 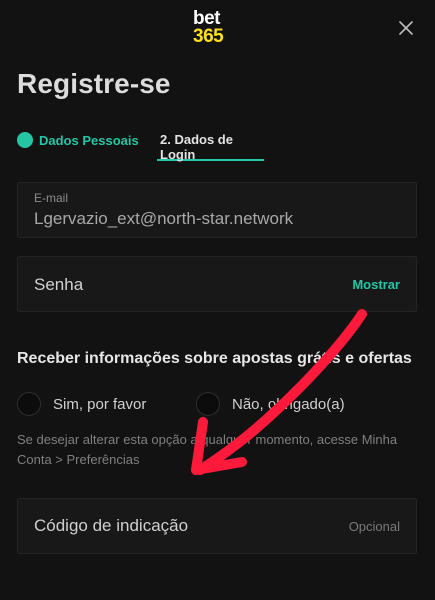 I want to click on radio-option-nao: Não, obrigado(a), so click(x=270, y=404).